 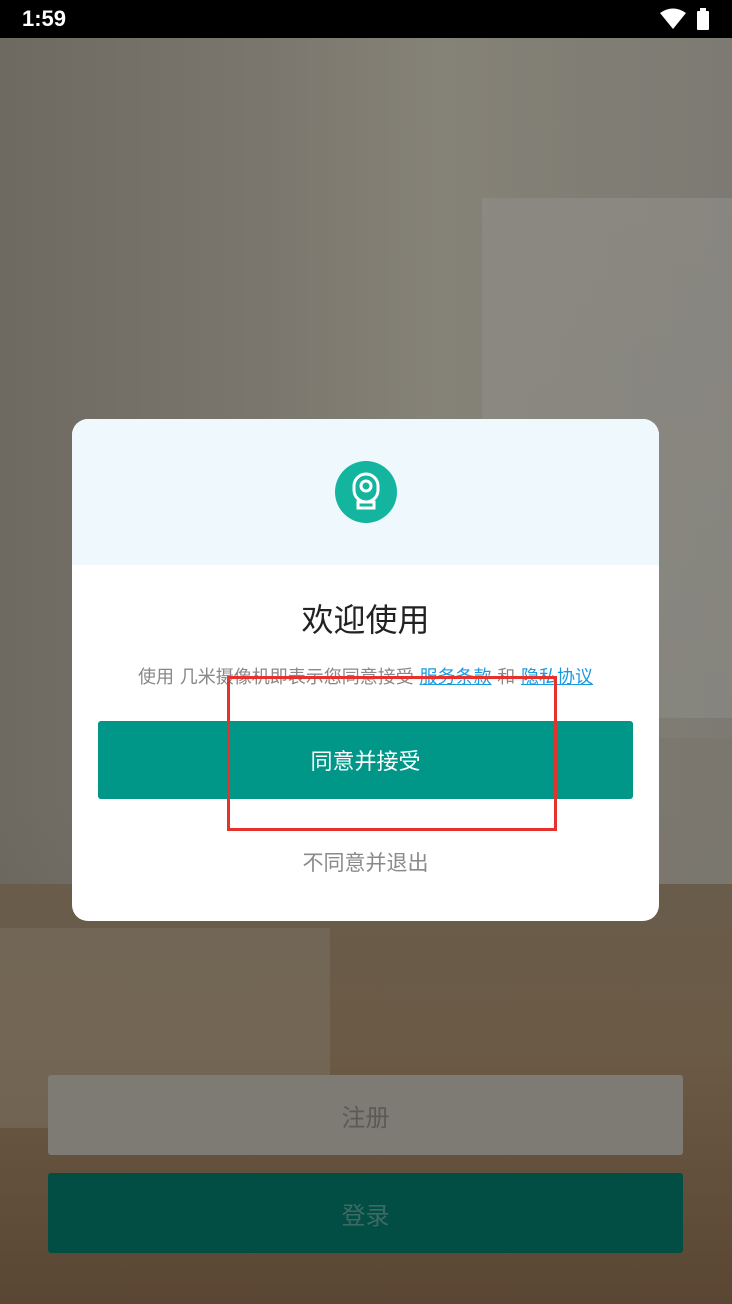 I want to click on disagree-button: 不同意并退出, so click(x=365, y=862).